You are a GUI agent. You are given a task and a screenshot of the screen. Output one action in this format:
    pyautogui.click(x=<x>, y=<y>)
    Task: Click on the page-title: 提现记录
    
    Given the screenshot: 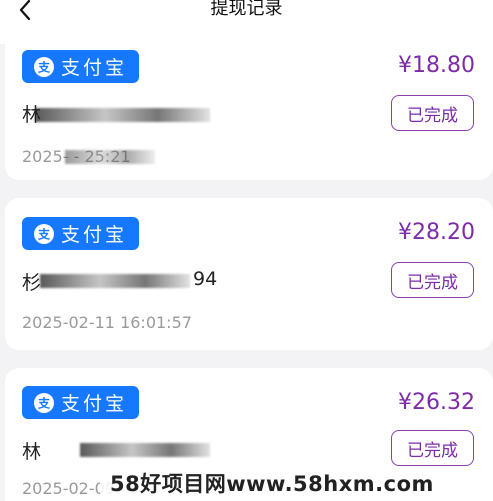 What is the action you would take?
    pyautogui.click(x=246, y=9)
    